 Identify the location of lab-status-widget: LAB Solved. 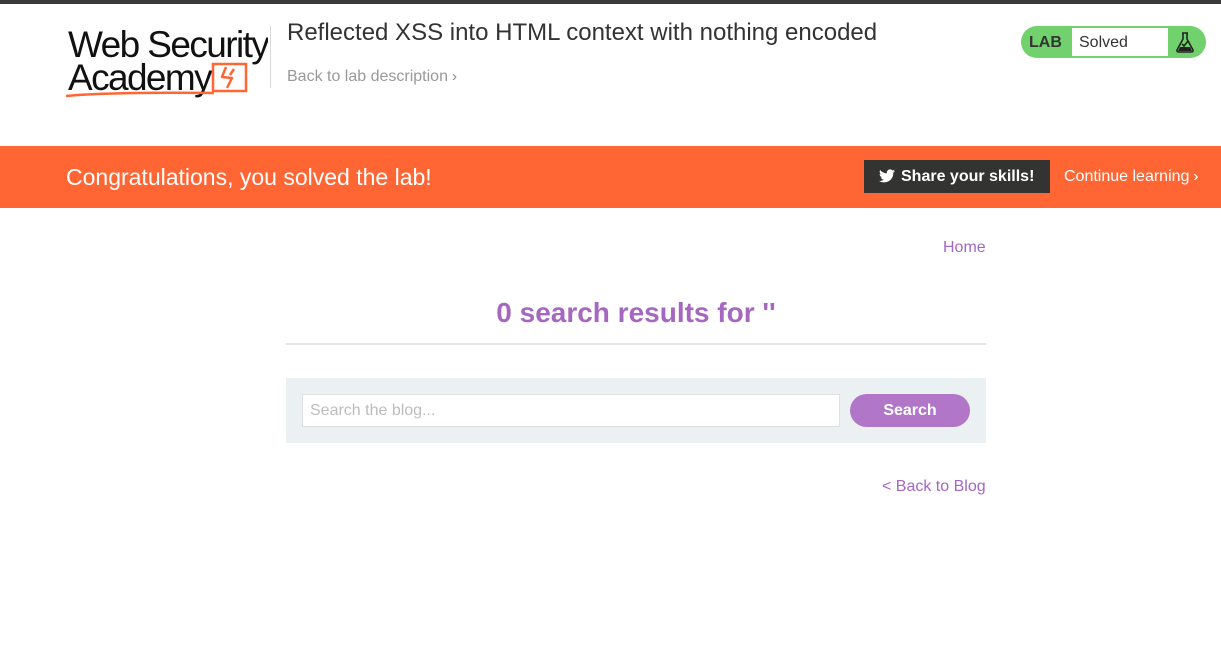
(1113, 42).